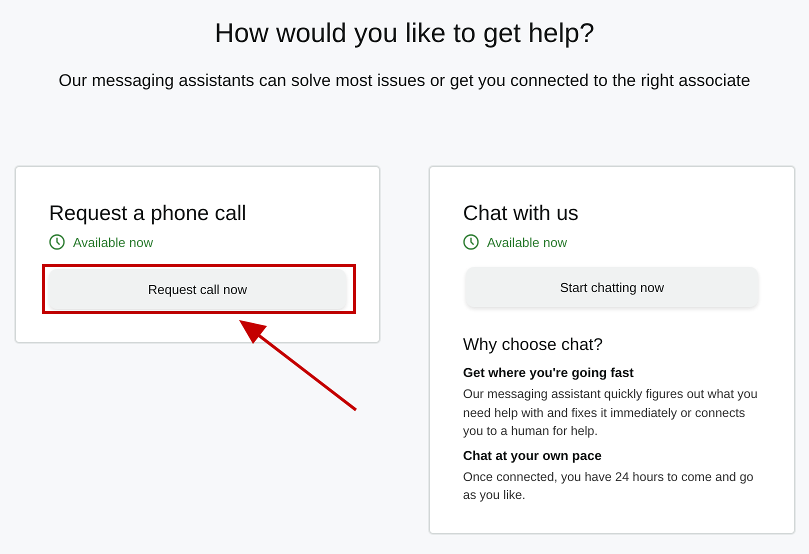  What do you see at coordinates (405, 81) in the screenshot?
I see `page-subtitle: Our messaging assistants can solve most issues or get you connected to the right associate` at bounding box center [405, 81].